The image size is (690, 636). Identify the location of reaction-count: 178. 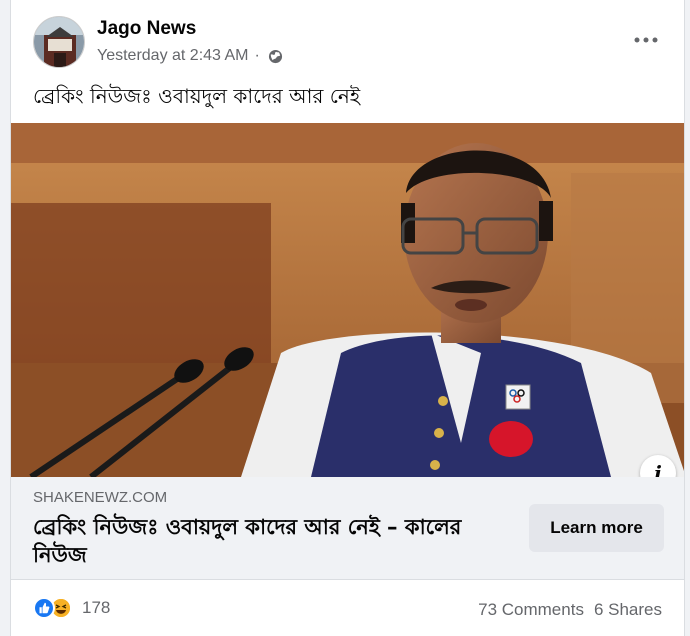
(96, 607).